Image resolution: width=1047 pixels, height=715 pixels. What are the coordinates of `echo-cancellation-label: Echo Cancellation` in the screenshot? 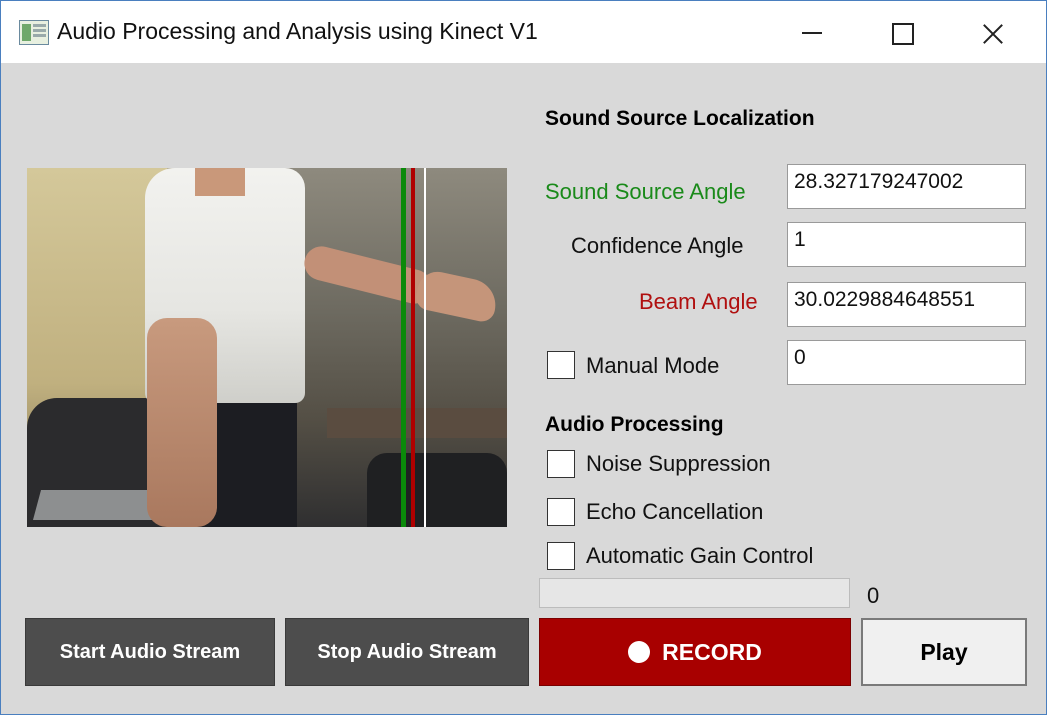 It's located at (675, 511).